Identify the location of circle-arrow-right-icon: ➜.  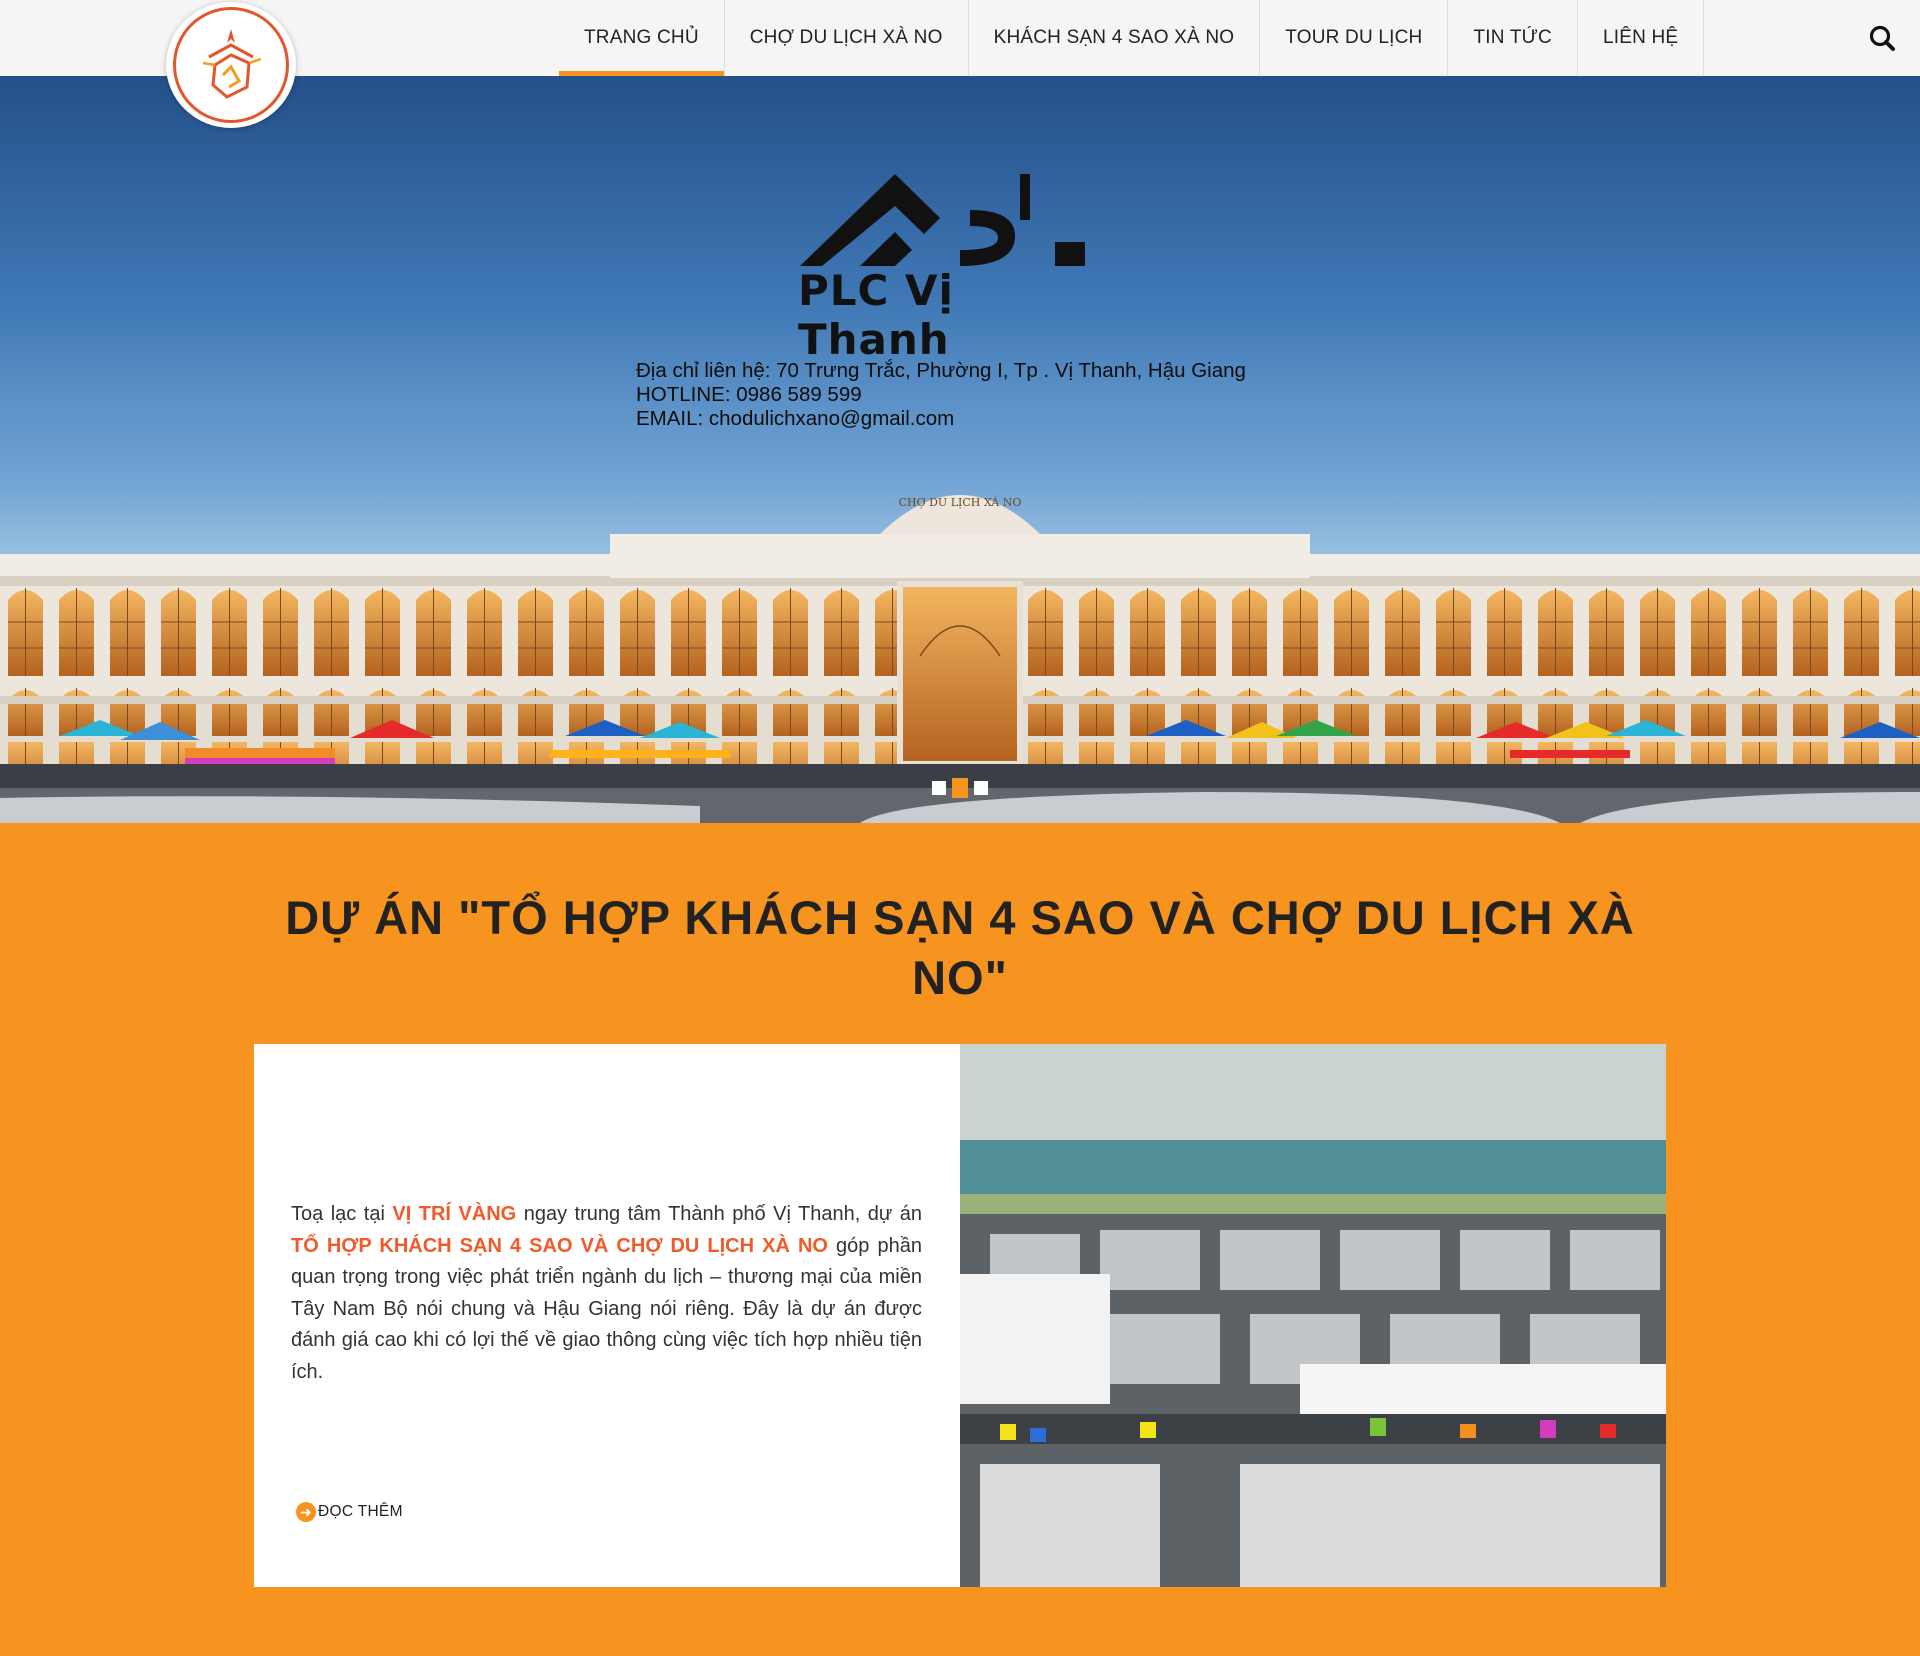
(306, 1512).